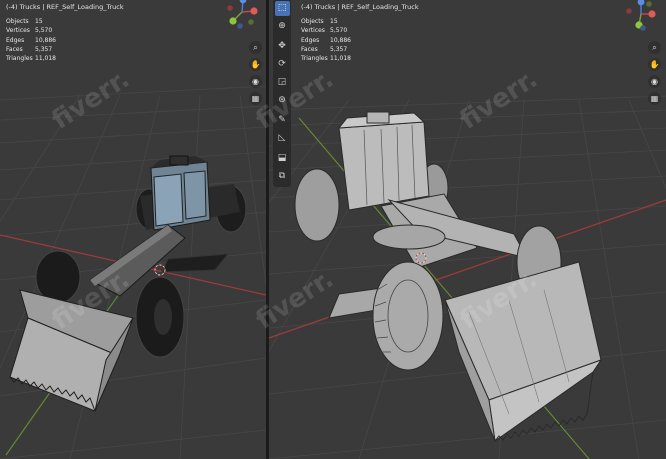 This screenshot has width=666, height=459. Describe the element at coordinates (282, 82) in the screenshot. I see `scale-icon: ◲` at that location.